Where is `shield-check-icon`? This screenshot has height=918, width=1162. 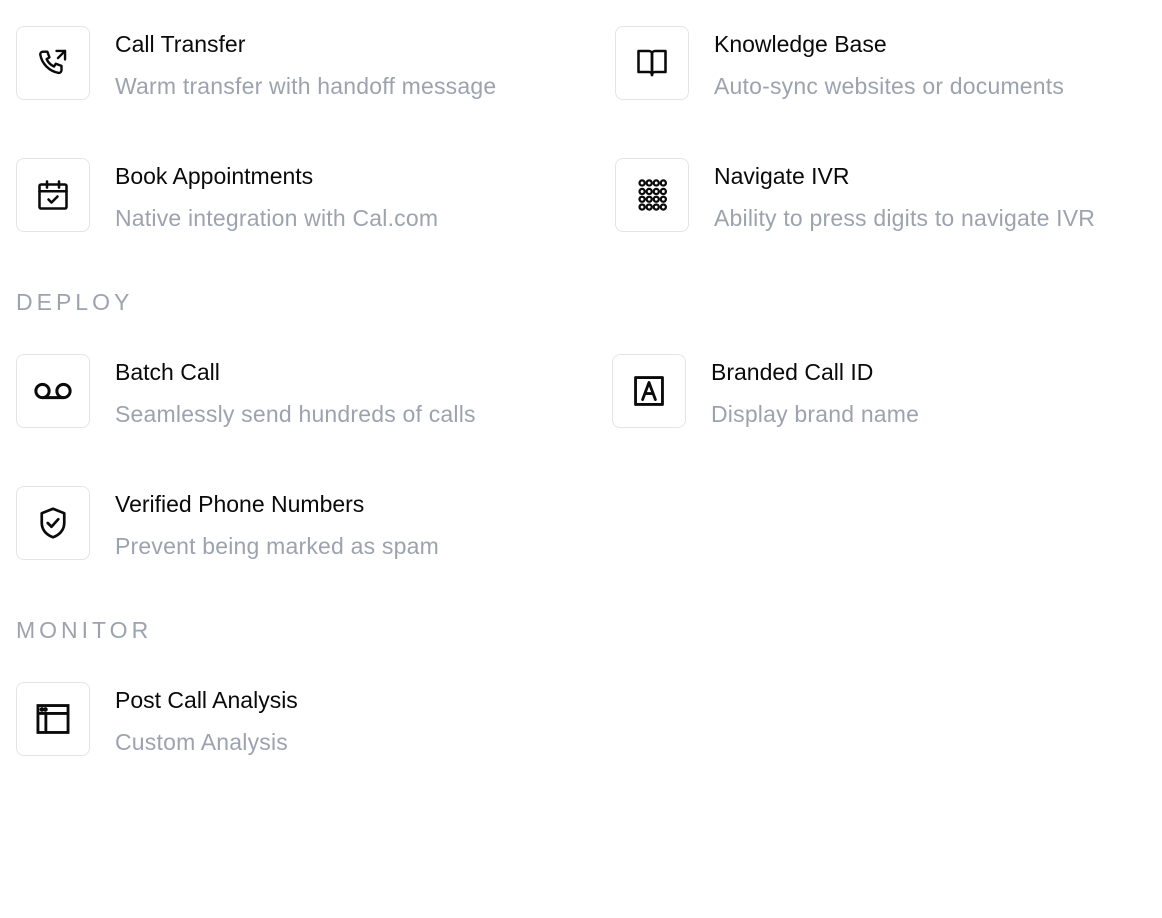
shield-check-icon is located at coordinates (53, 523).